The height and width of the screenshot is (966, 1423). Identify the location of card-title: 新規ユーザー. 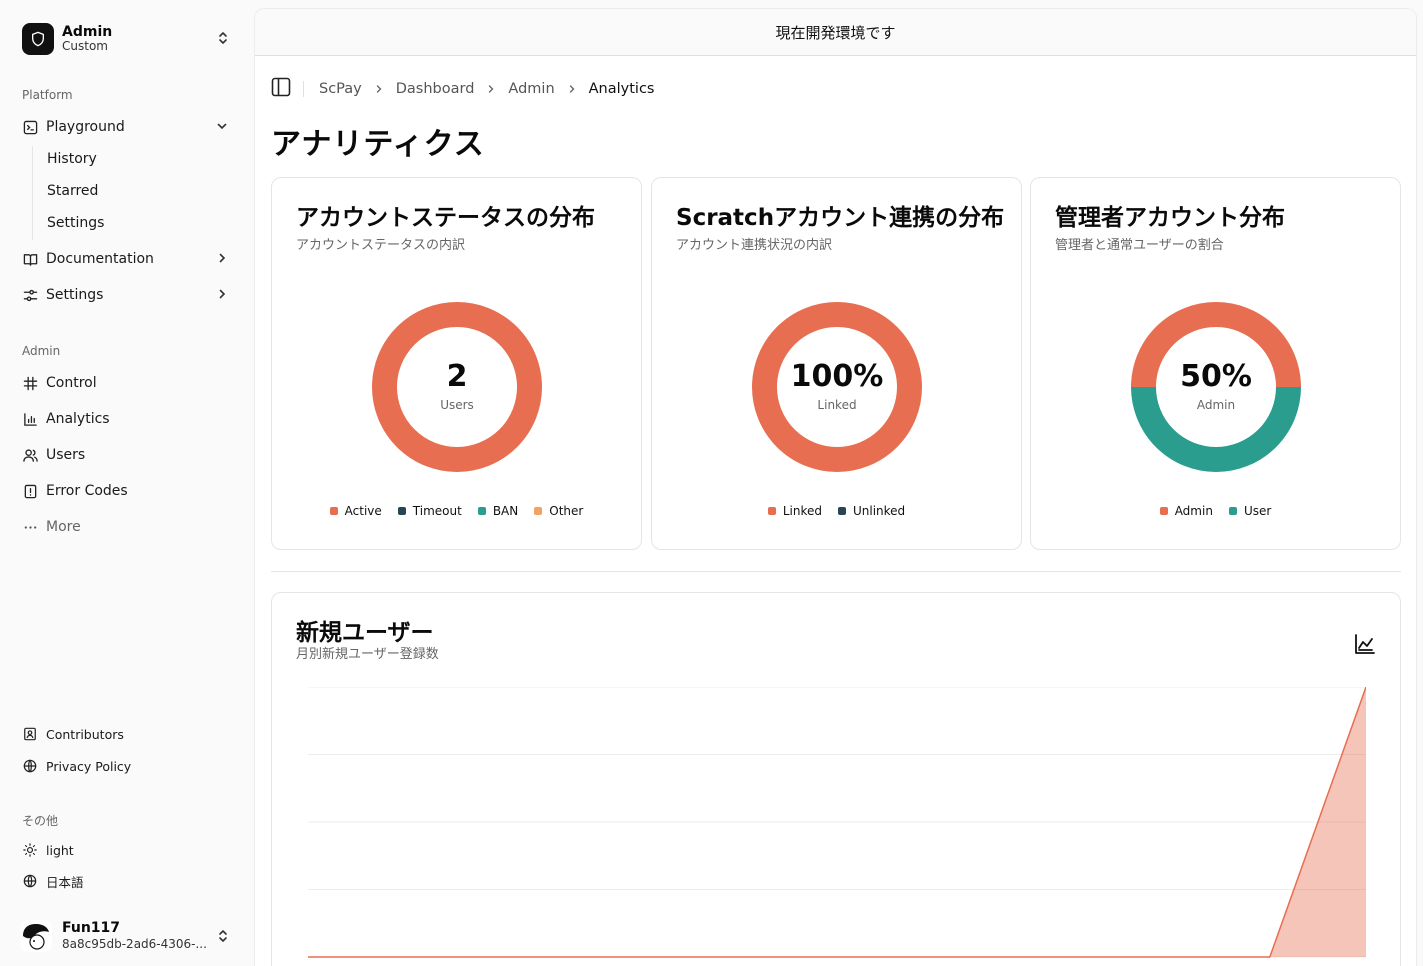
(365, 633).